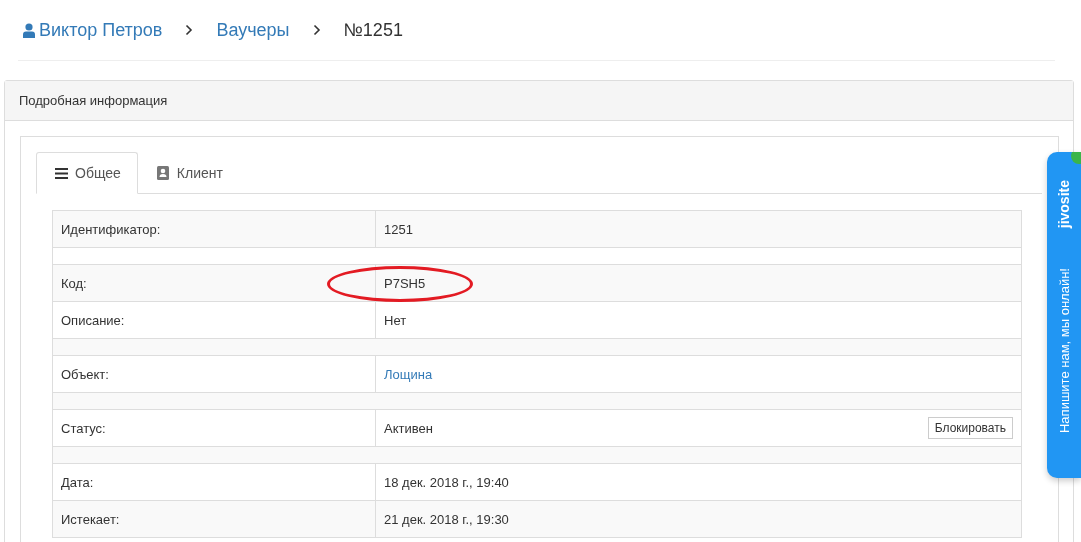 Image resolution: width=1081 pixels, height=542 pixels. Describe the element at coordinates (253, 30) in the screenshot. I see `breadcrumb-link: Ваучеры` at that location.